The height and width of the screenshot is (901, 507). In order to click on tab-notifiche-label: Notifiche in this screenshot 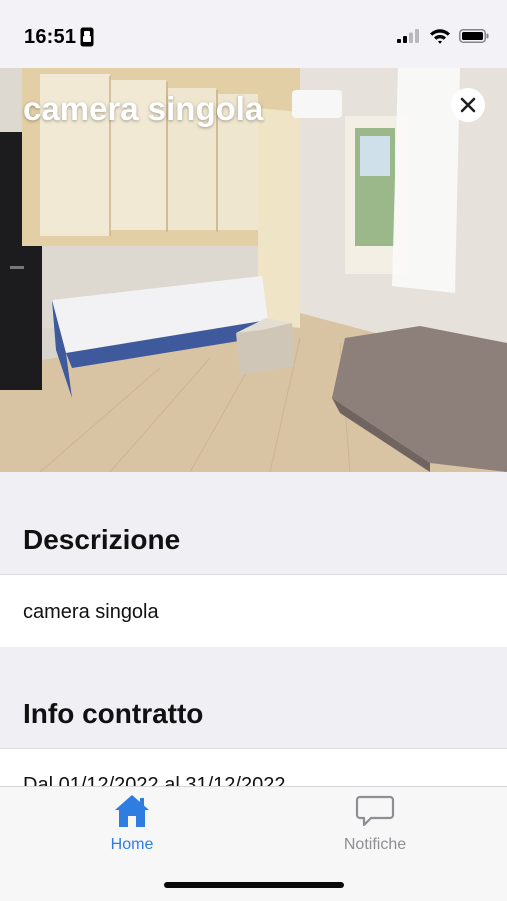, I will do `click(375, 844)`.